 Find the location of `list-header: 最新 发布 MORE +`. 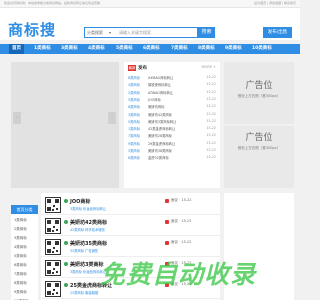

list-header: 最新 发布 MORE + is located at coordinates (172, 68).